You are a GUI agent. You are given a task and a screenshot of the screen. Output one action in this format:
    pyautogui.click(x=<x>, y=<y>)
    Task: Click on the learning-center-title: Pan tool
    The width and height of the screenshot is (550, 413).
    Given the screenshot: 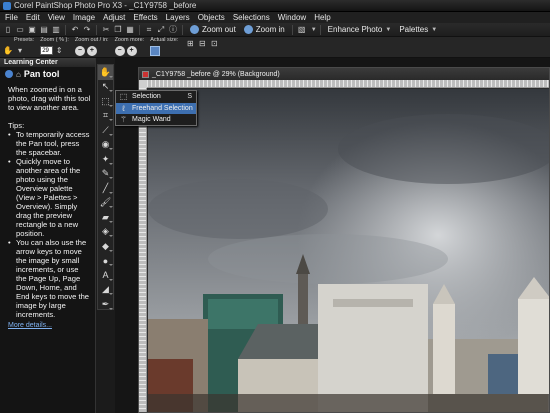 What is the action you would take?
    pyautogui.click(x=41, y=74)
    